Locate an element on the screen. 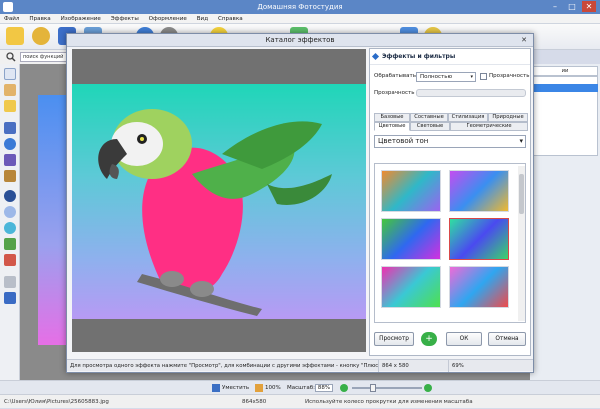 The height and width of the screenshot is (409, 600). gallery-icon is located at coordinates (41, 36).